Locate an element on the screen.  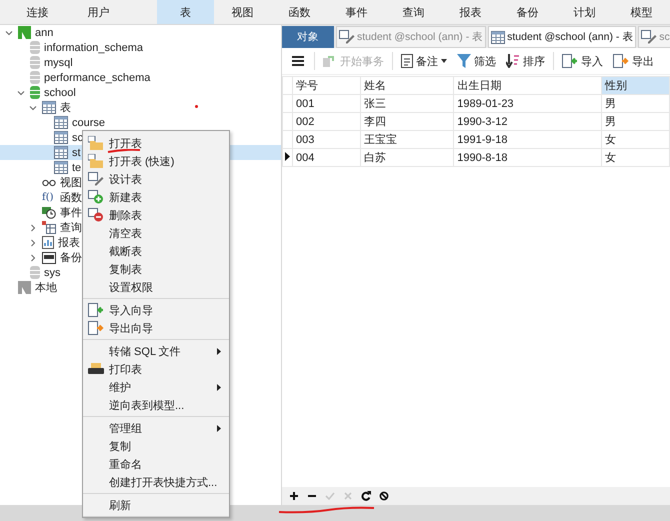
menu-tab: 连接 is located at coordinates (37, 12).